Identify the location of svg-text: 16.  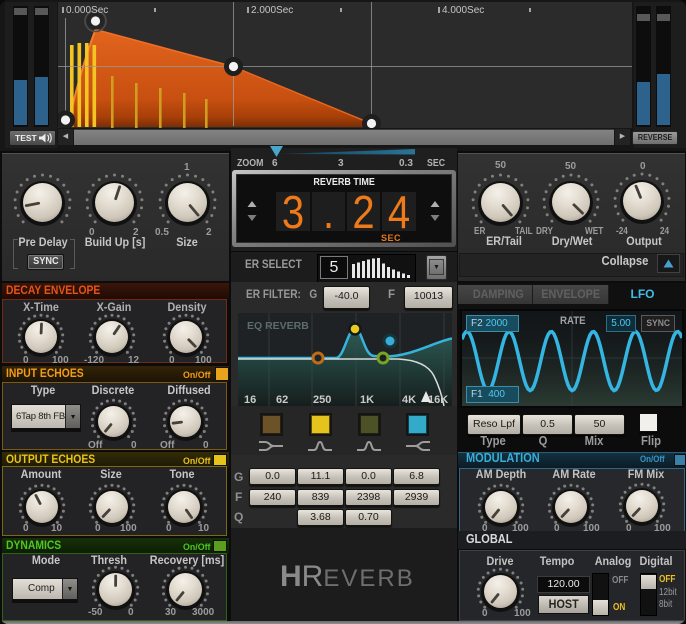
(250, 400).